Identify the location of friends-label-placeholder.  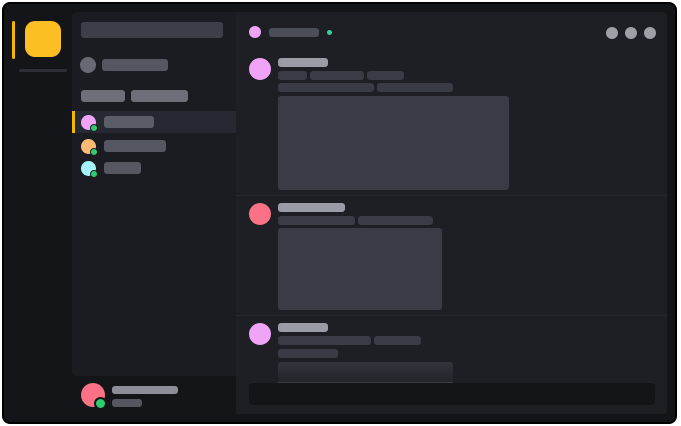
(135, 65).